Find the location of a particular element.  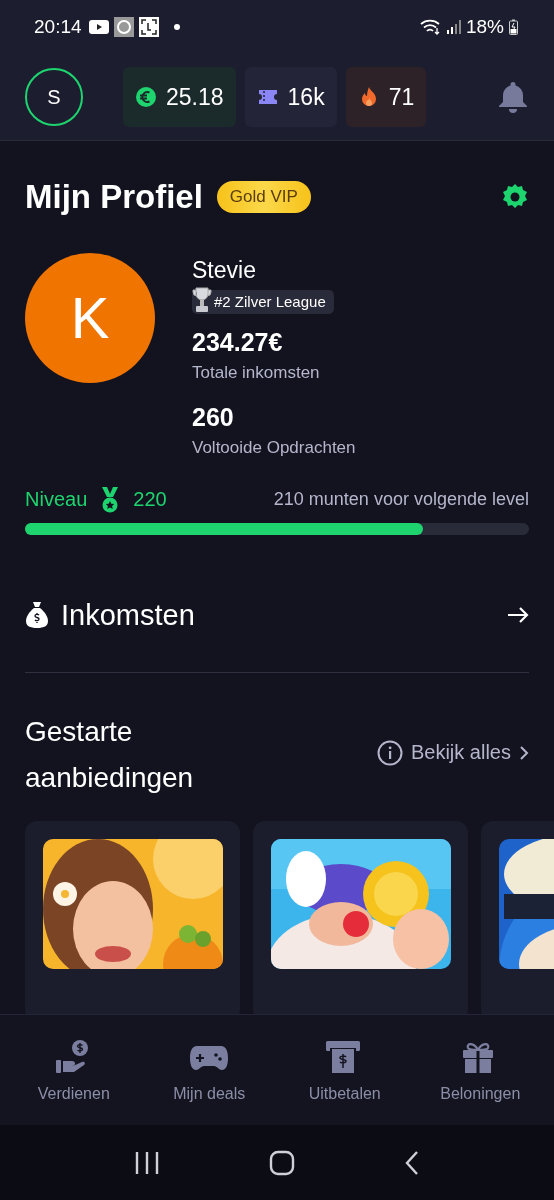

user-name: Stevie is located at coordinates (224, 270).